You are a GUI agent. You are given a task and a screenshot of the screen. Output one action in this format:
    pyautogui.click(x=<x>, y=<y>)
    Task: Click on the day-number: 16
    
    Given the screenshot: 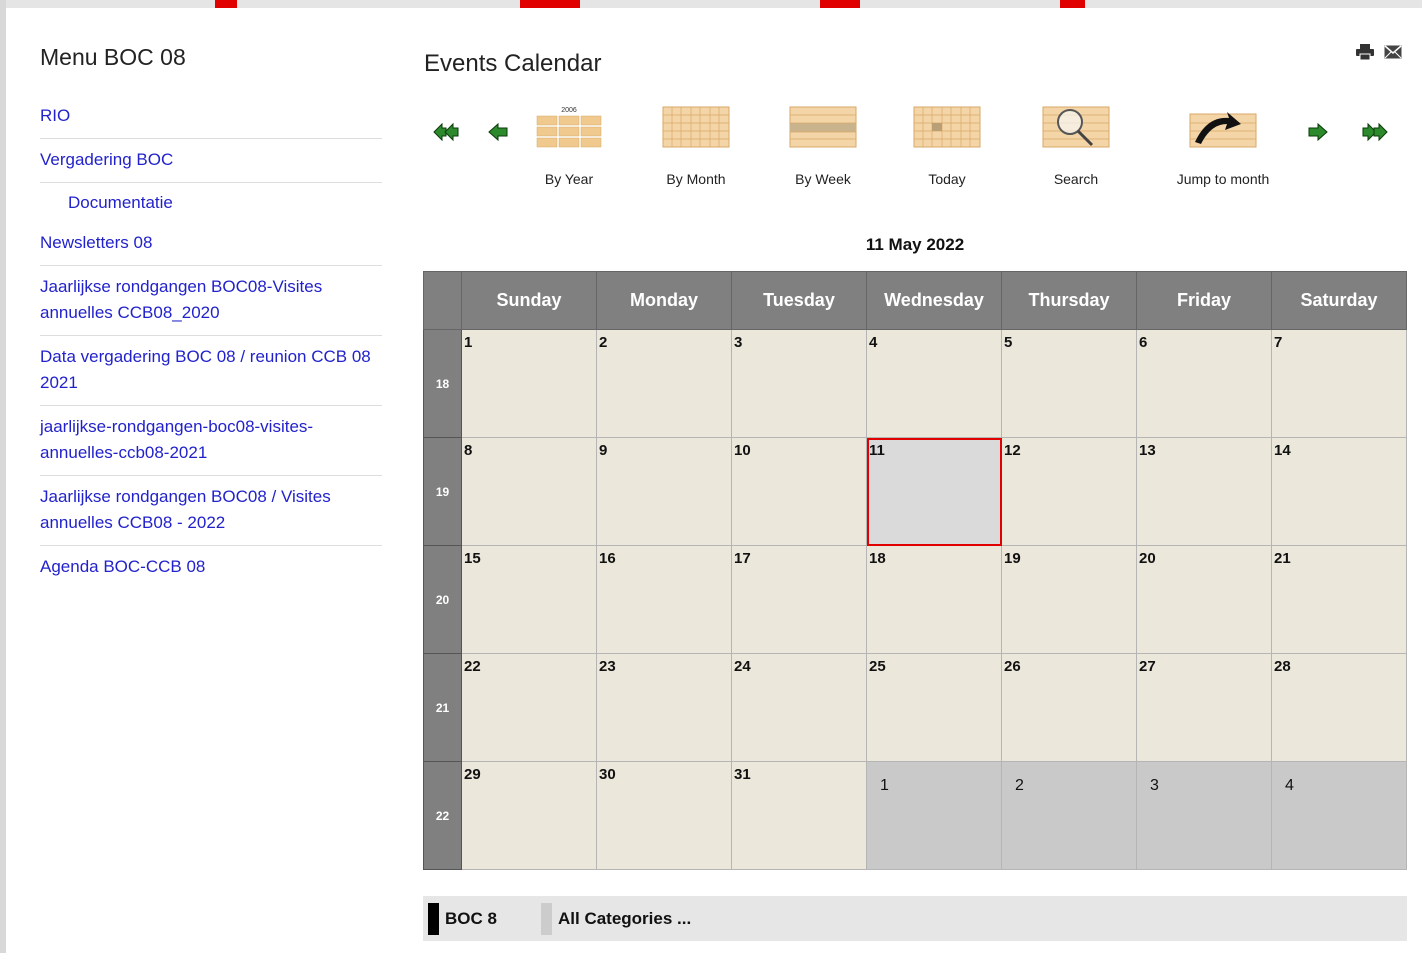 What is the action you would take?
    pyautogui.click(x=664, y=556)
    